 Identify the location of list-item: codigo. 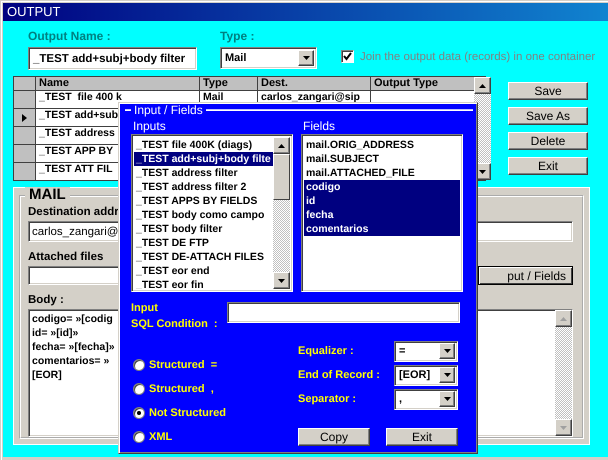
(382, 187).